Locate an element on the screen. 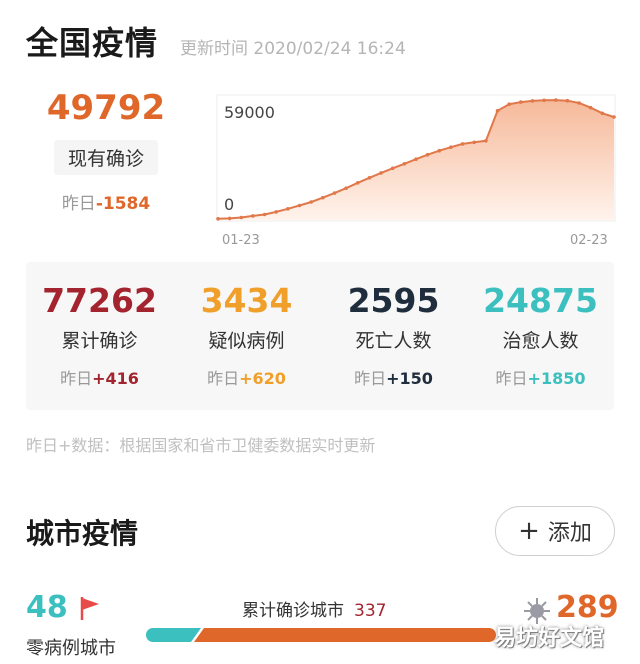 This screenshot has width=640, height=664. stat-number: 3434 is located at coordinates (246, 300).